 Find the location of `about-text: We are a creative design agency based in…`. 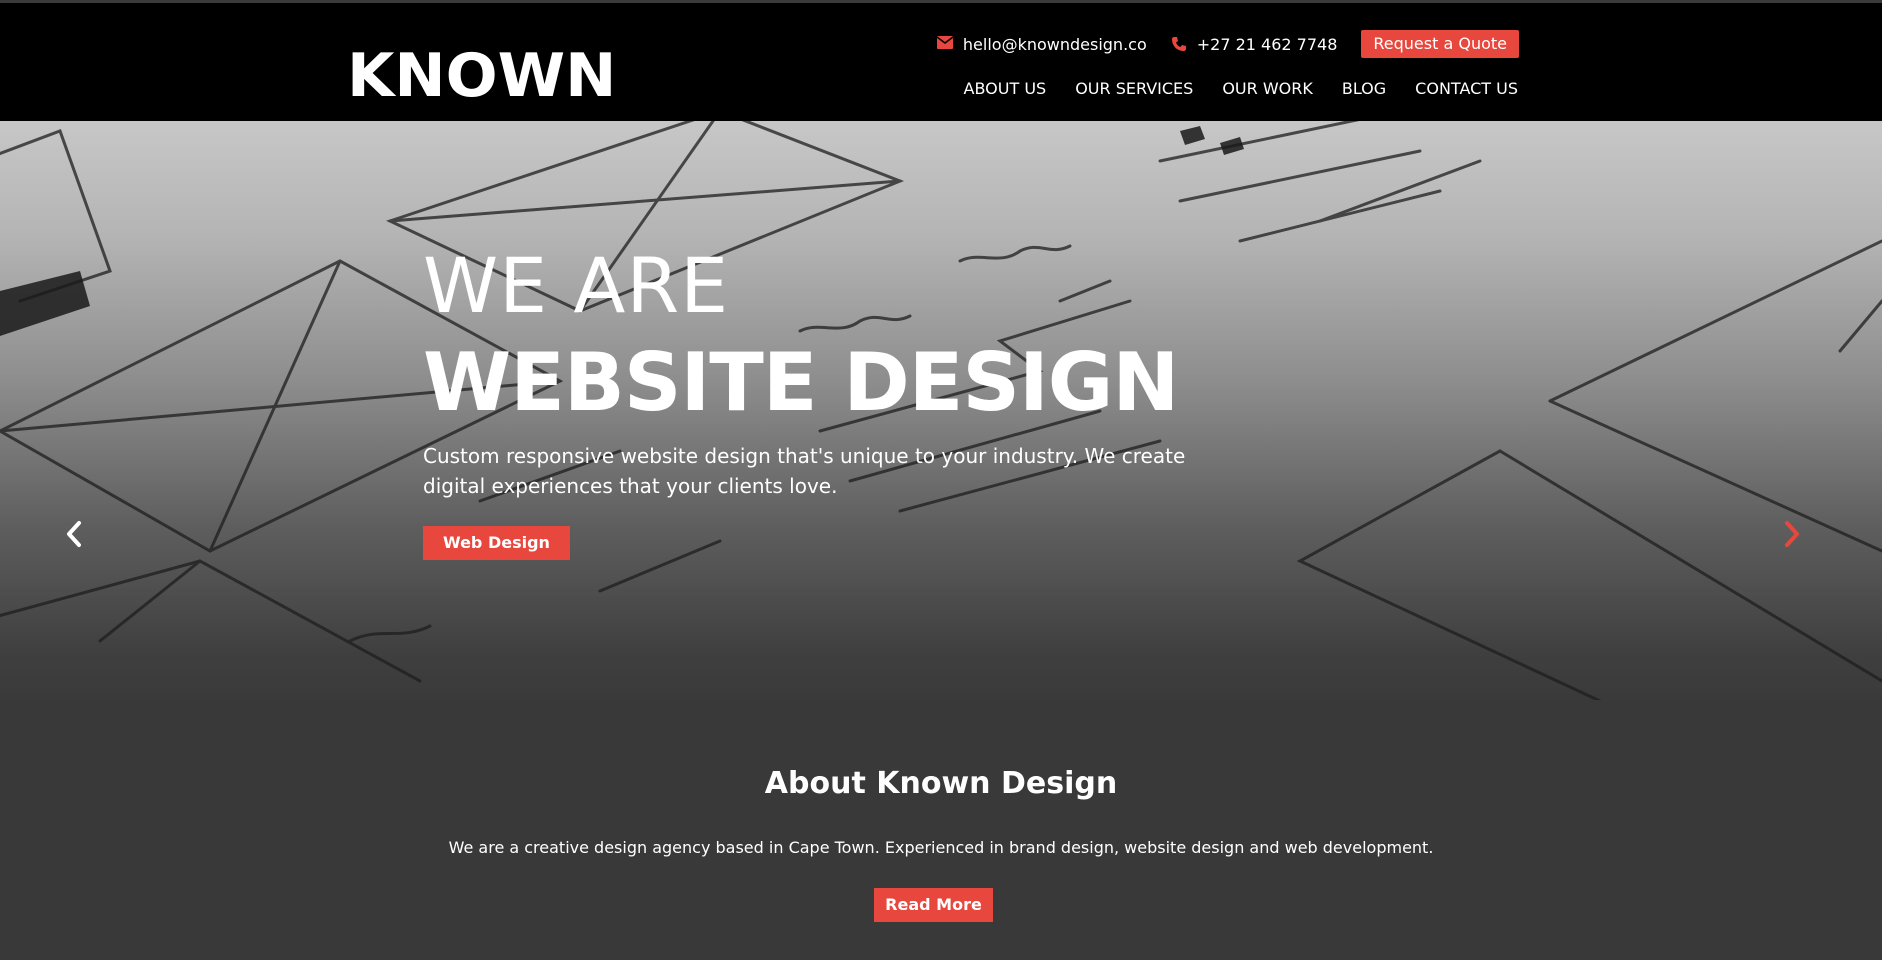

about-text: We are a creative design agency based in… is located at coordinates (941, 847).